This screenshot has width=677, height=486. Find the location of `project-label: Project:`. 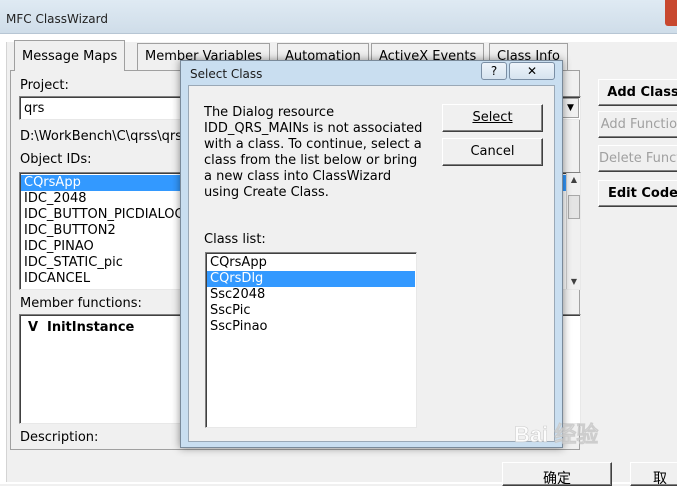

project-label: Project: is located at coordinates (44, 85).